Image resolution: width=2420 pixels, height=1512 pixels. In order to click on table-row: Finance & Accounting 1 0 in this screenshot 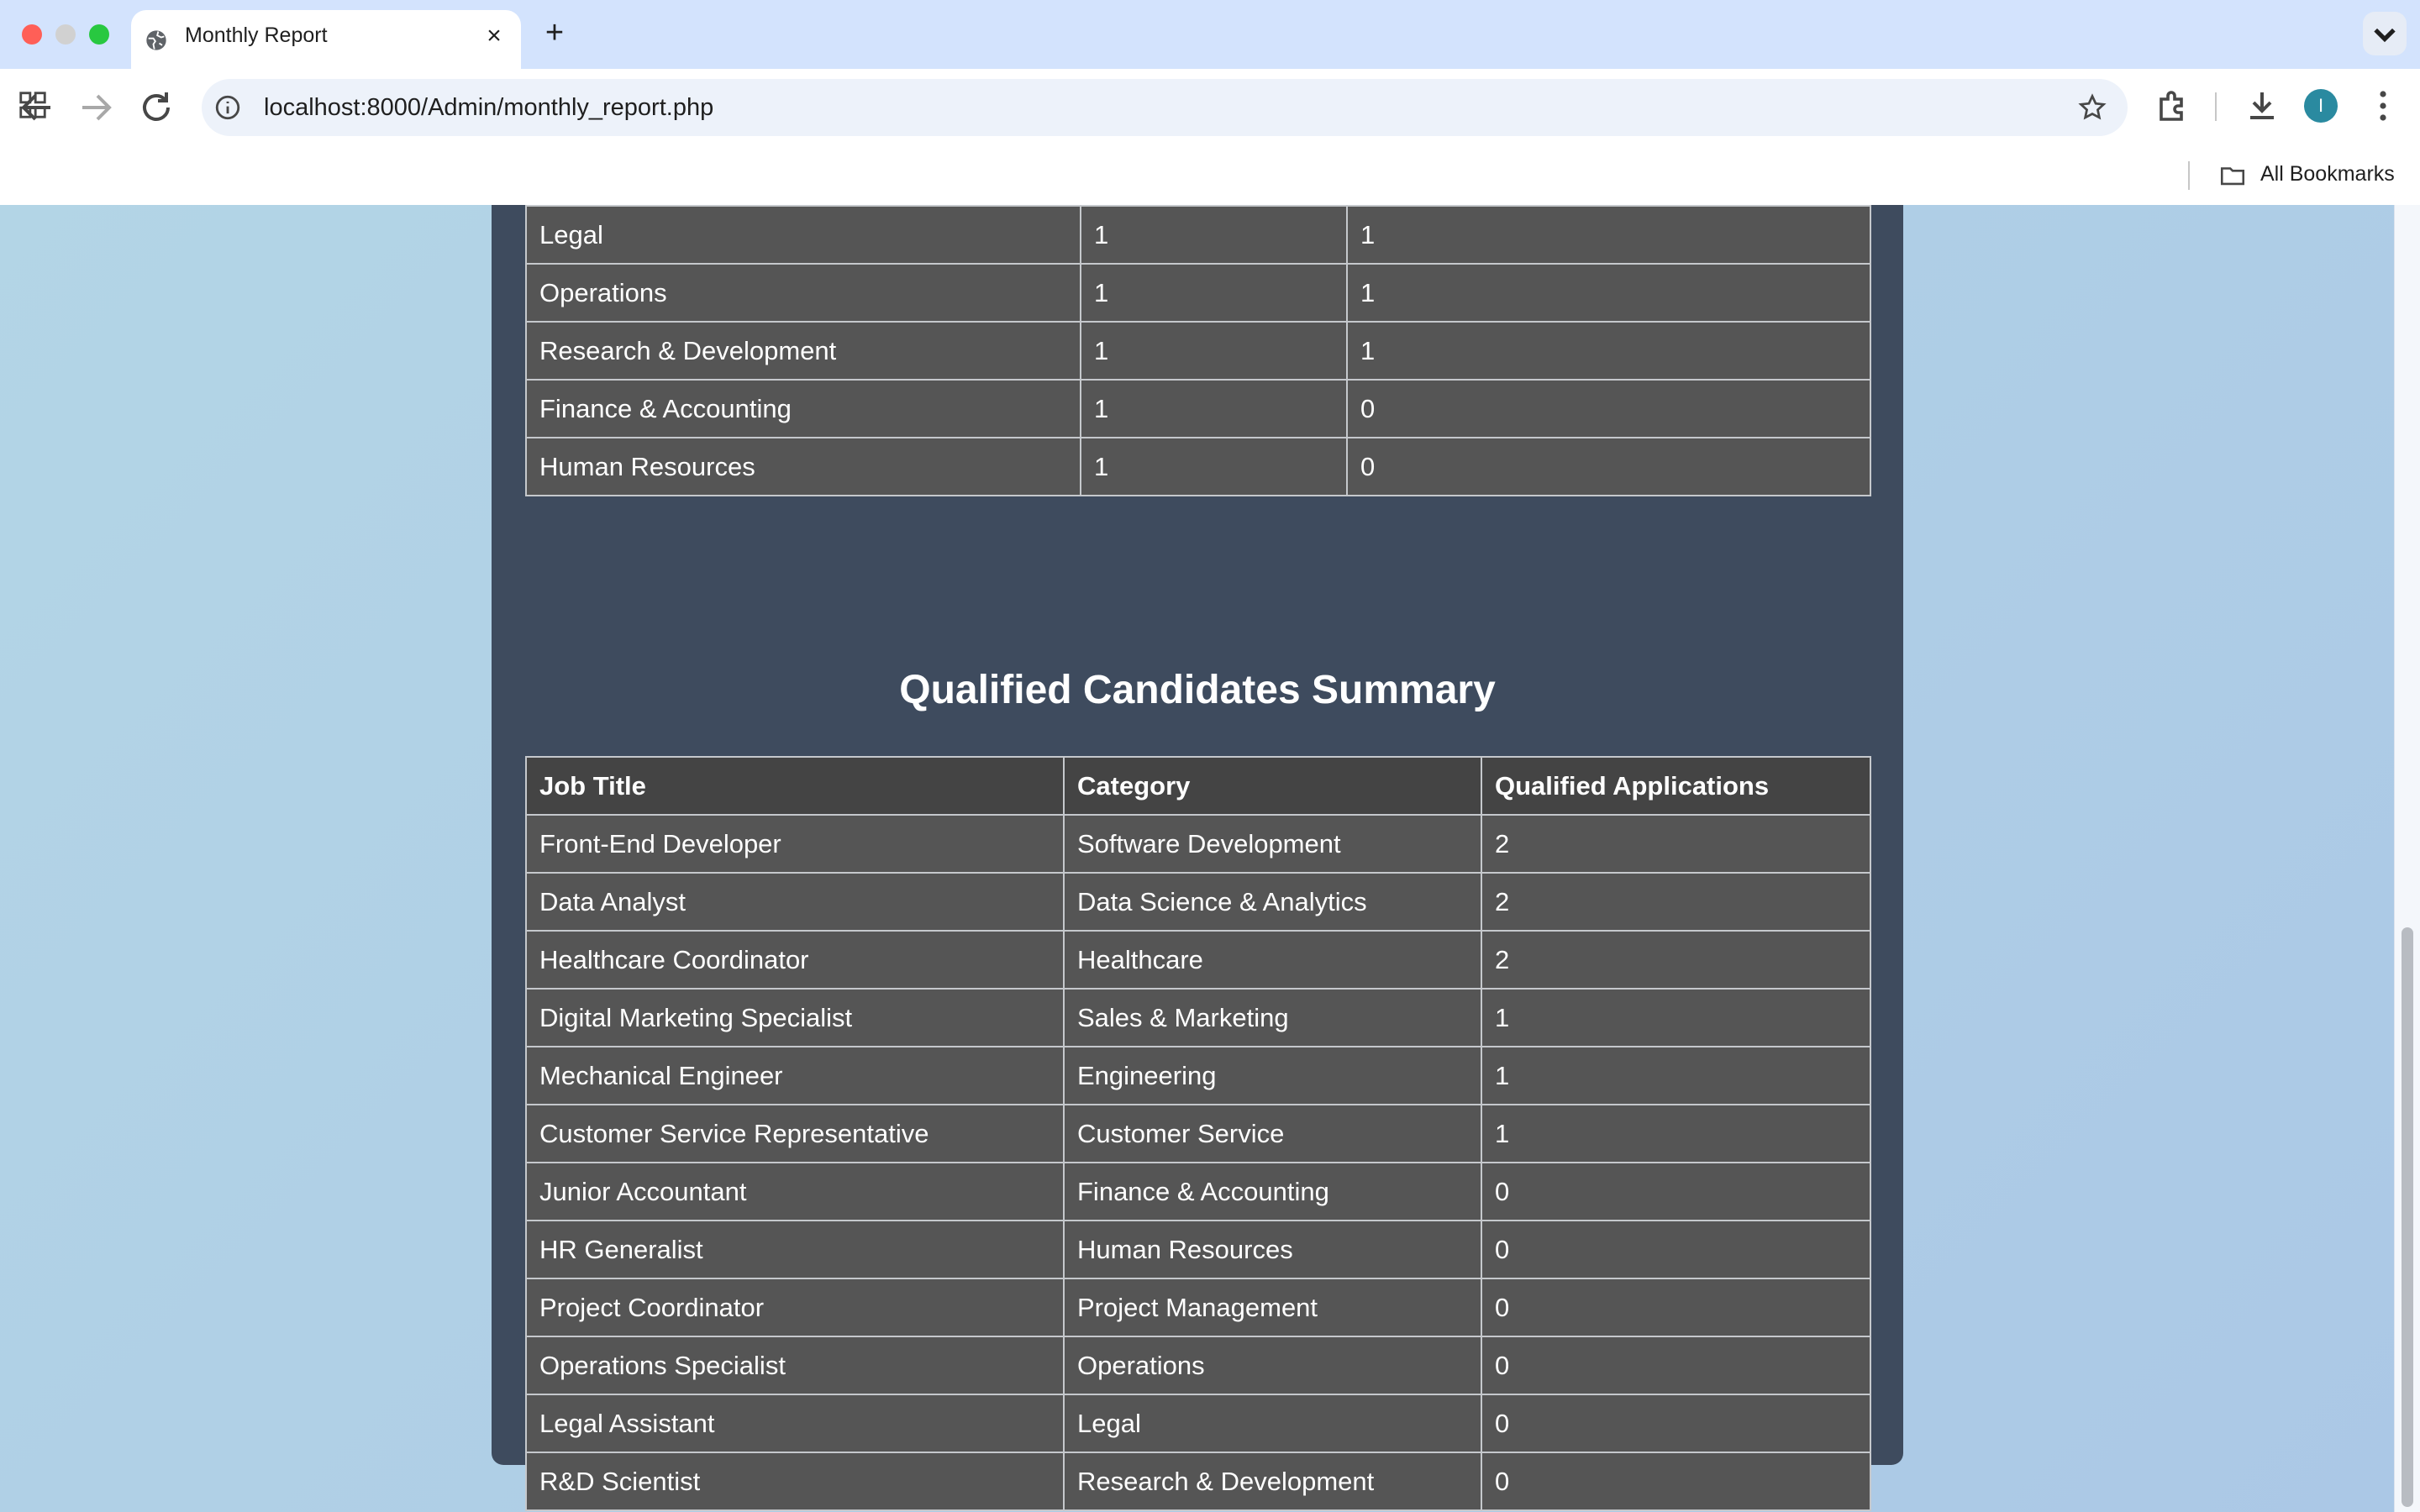, I will do `click(1198, 408)`.